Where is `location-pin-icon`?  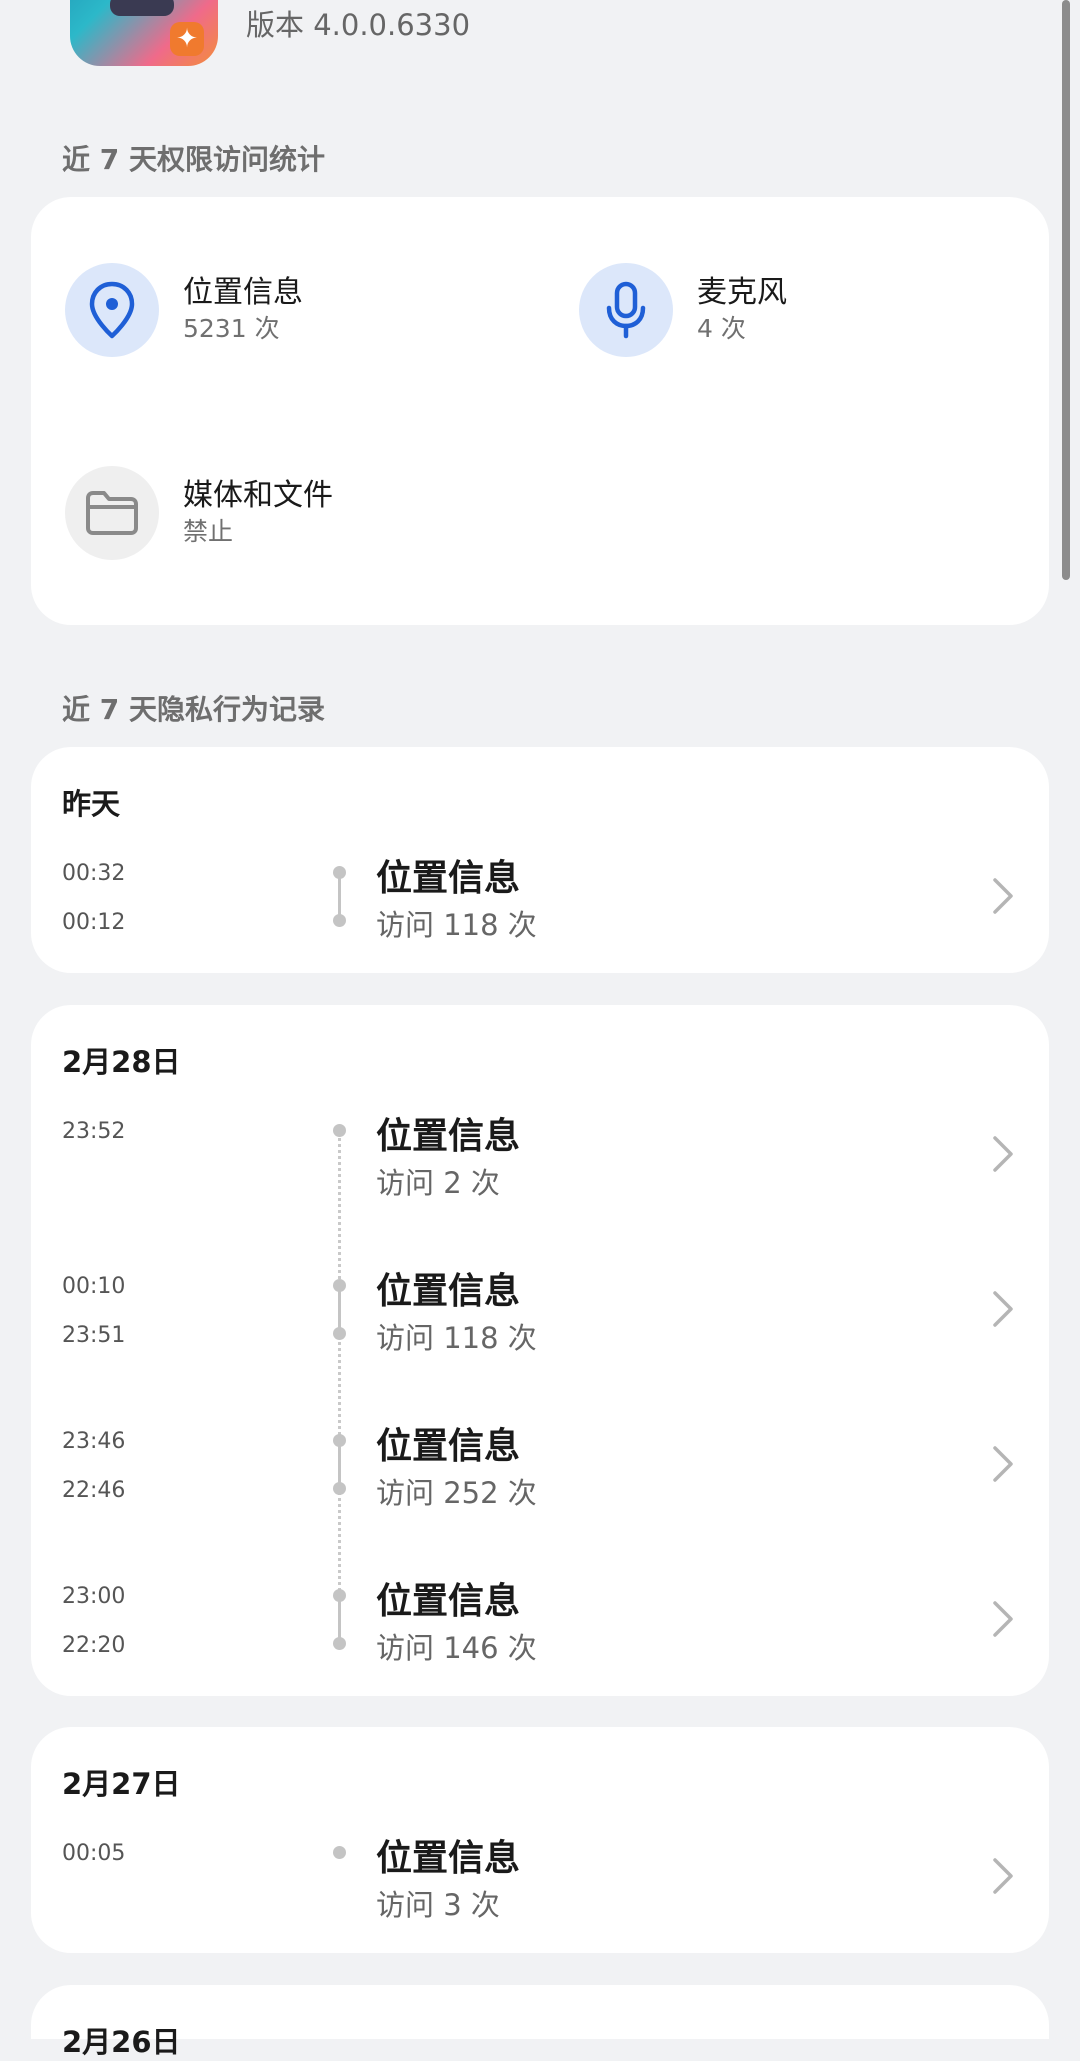 location-pin-icon is located at coordinates (112, 310).